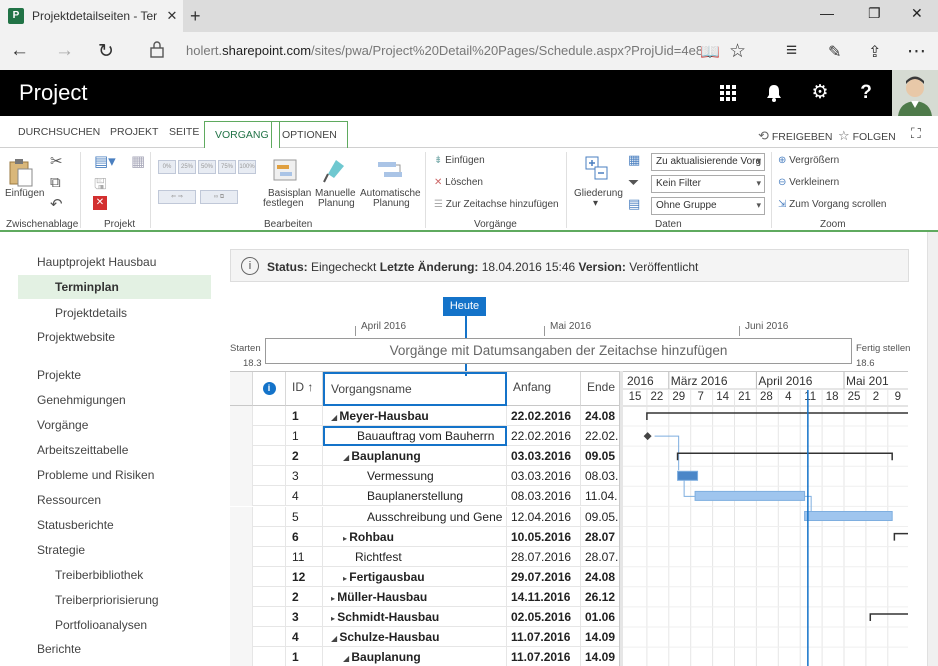 The image size is (938, 666). Describe the element at coordinates (544, 516) in the screenshot. I see `cell-start: 12.04.2016` at that location.